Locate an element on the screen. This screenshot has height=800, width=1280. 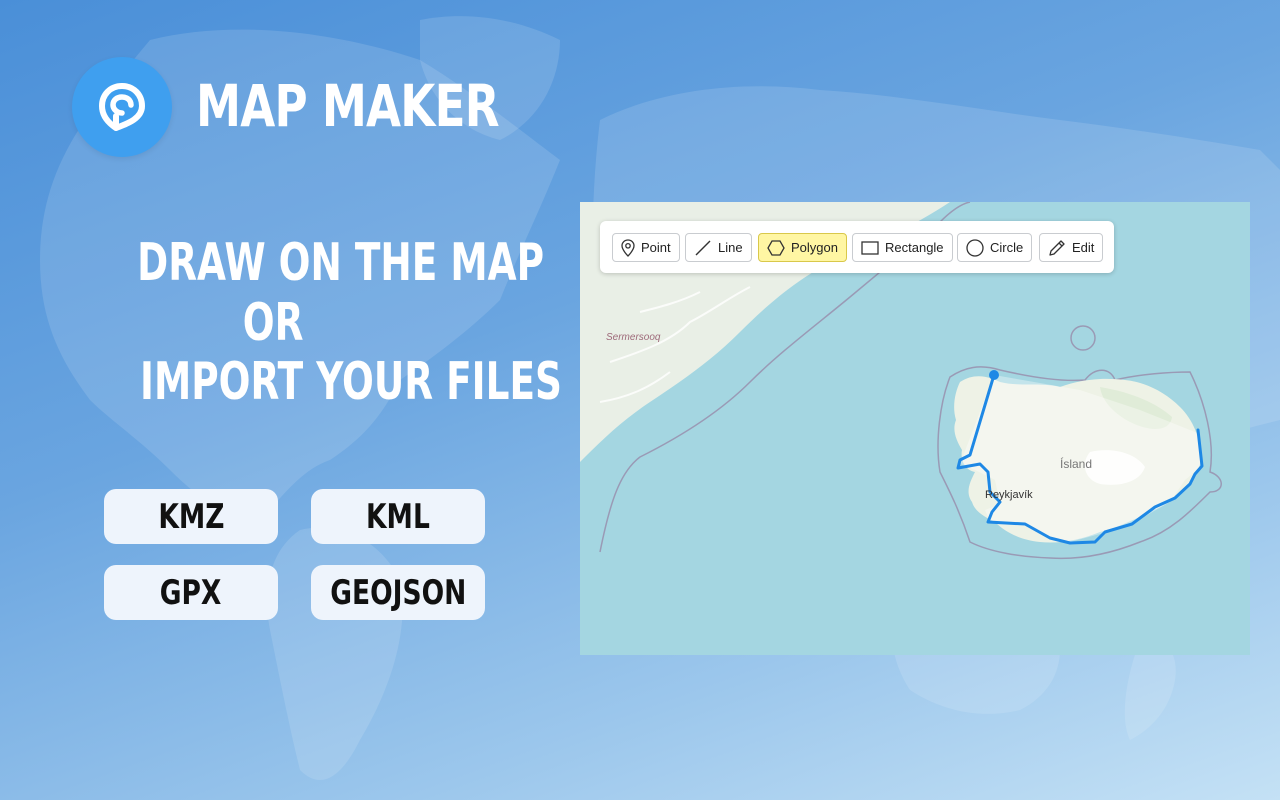
hexagon-icon is located at coordinates (776, 247).